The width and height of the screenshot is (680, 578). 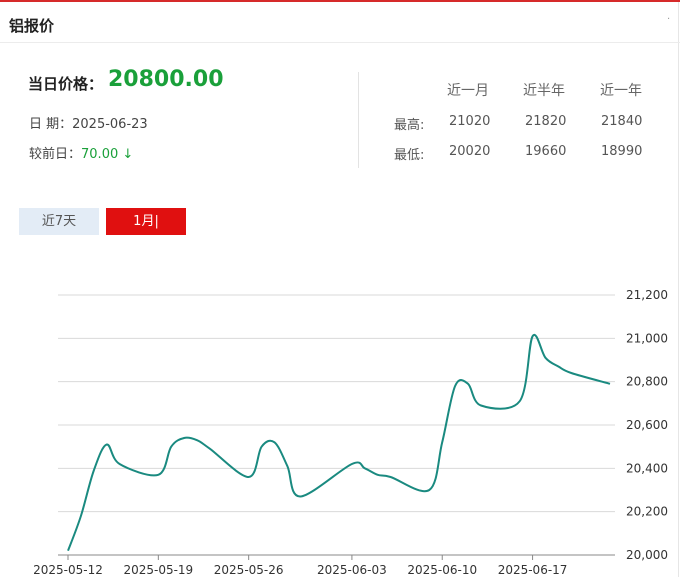 What do you see at coordinates (340, 22) in the screenshot?
I see `panel-header: 铝报价 ·` at bounding box center [340, 22].